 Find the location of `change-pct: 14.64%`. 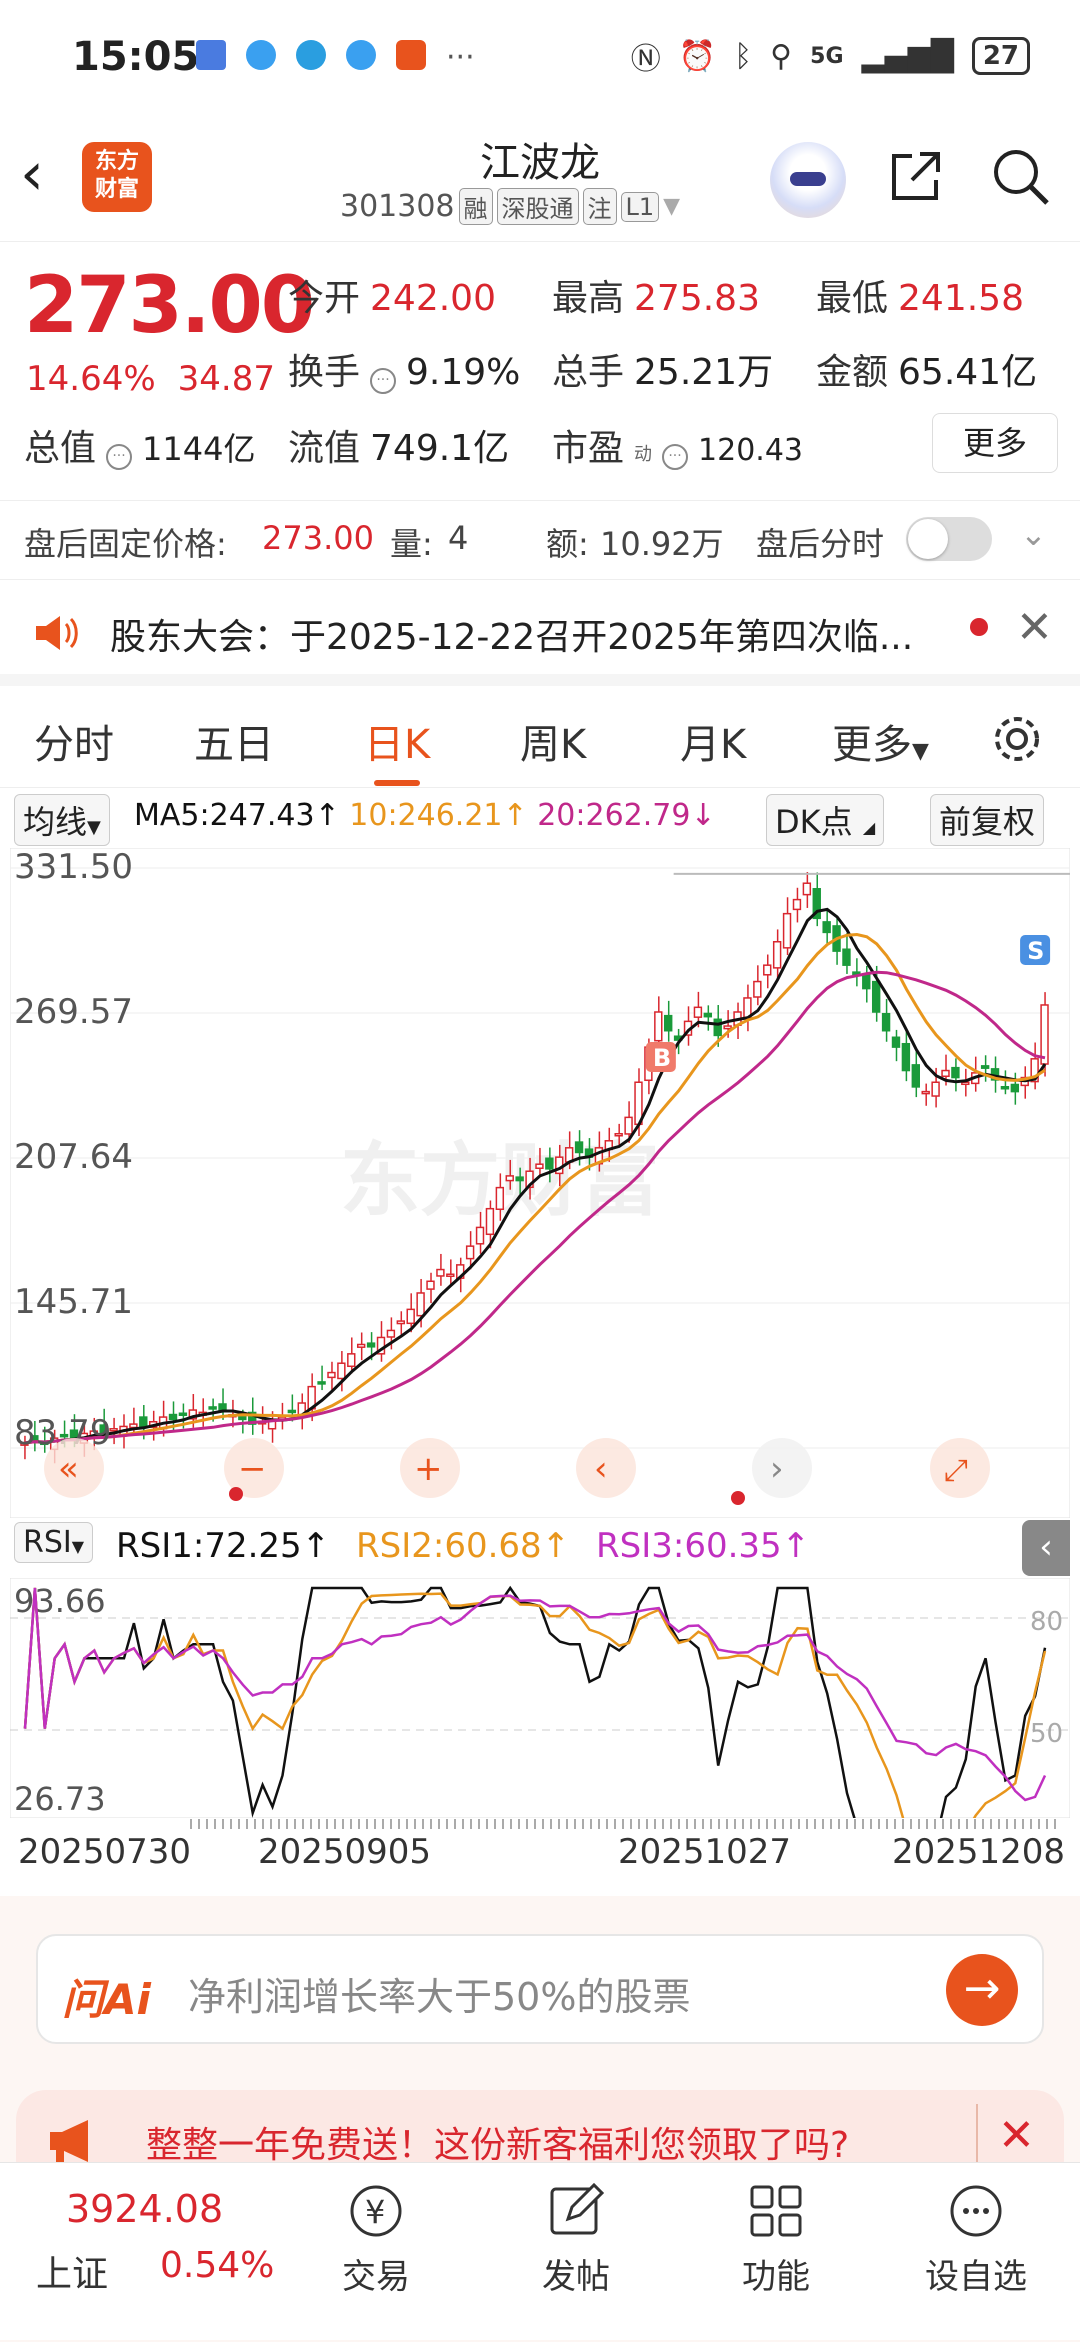

change-pct: 14.64% is located at coordinates (91, 379).